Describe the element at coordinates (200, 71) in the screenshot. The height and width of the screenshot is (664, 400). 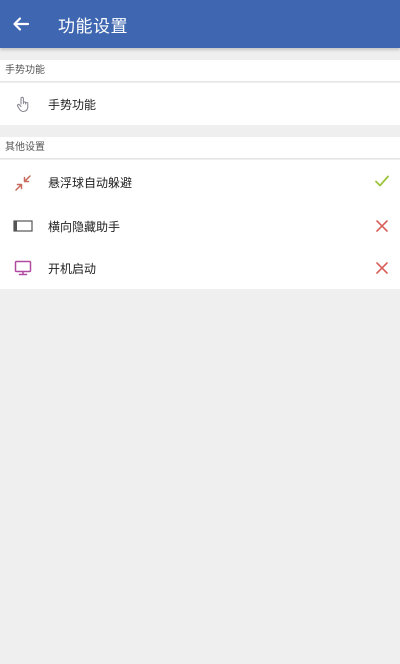
I see `section-header-gesture: 手势功能` at that location.